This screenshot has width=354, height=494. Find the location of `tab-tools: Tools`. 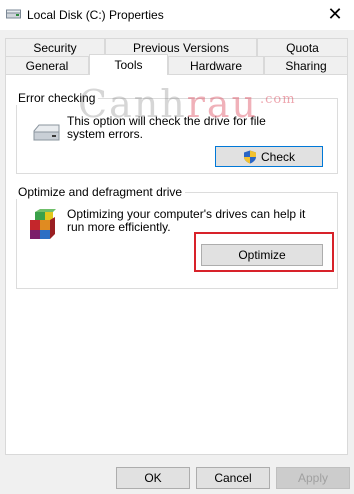

tab-tools: Tools is located at coordinates (128, 64).